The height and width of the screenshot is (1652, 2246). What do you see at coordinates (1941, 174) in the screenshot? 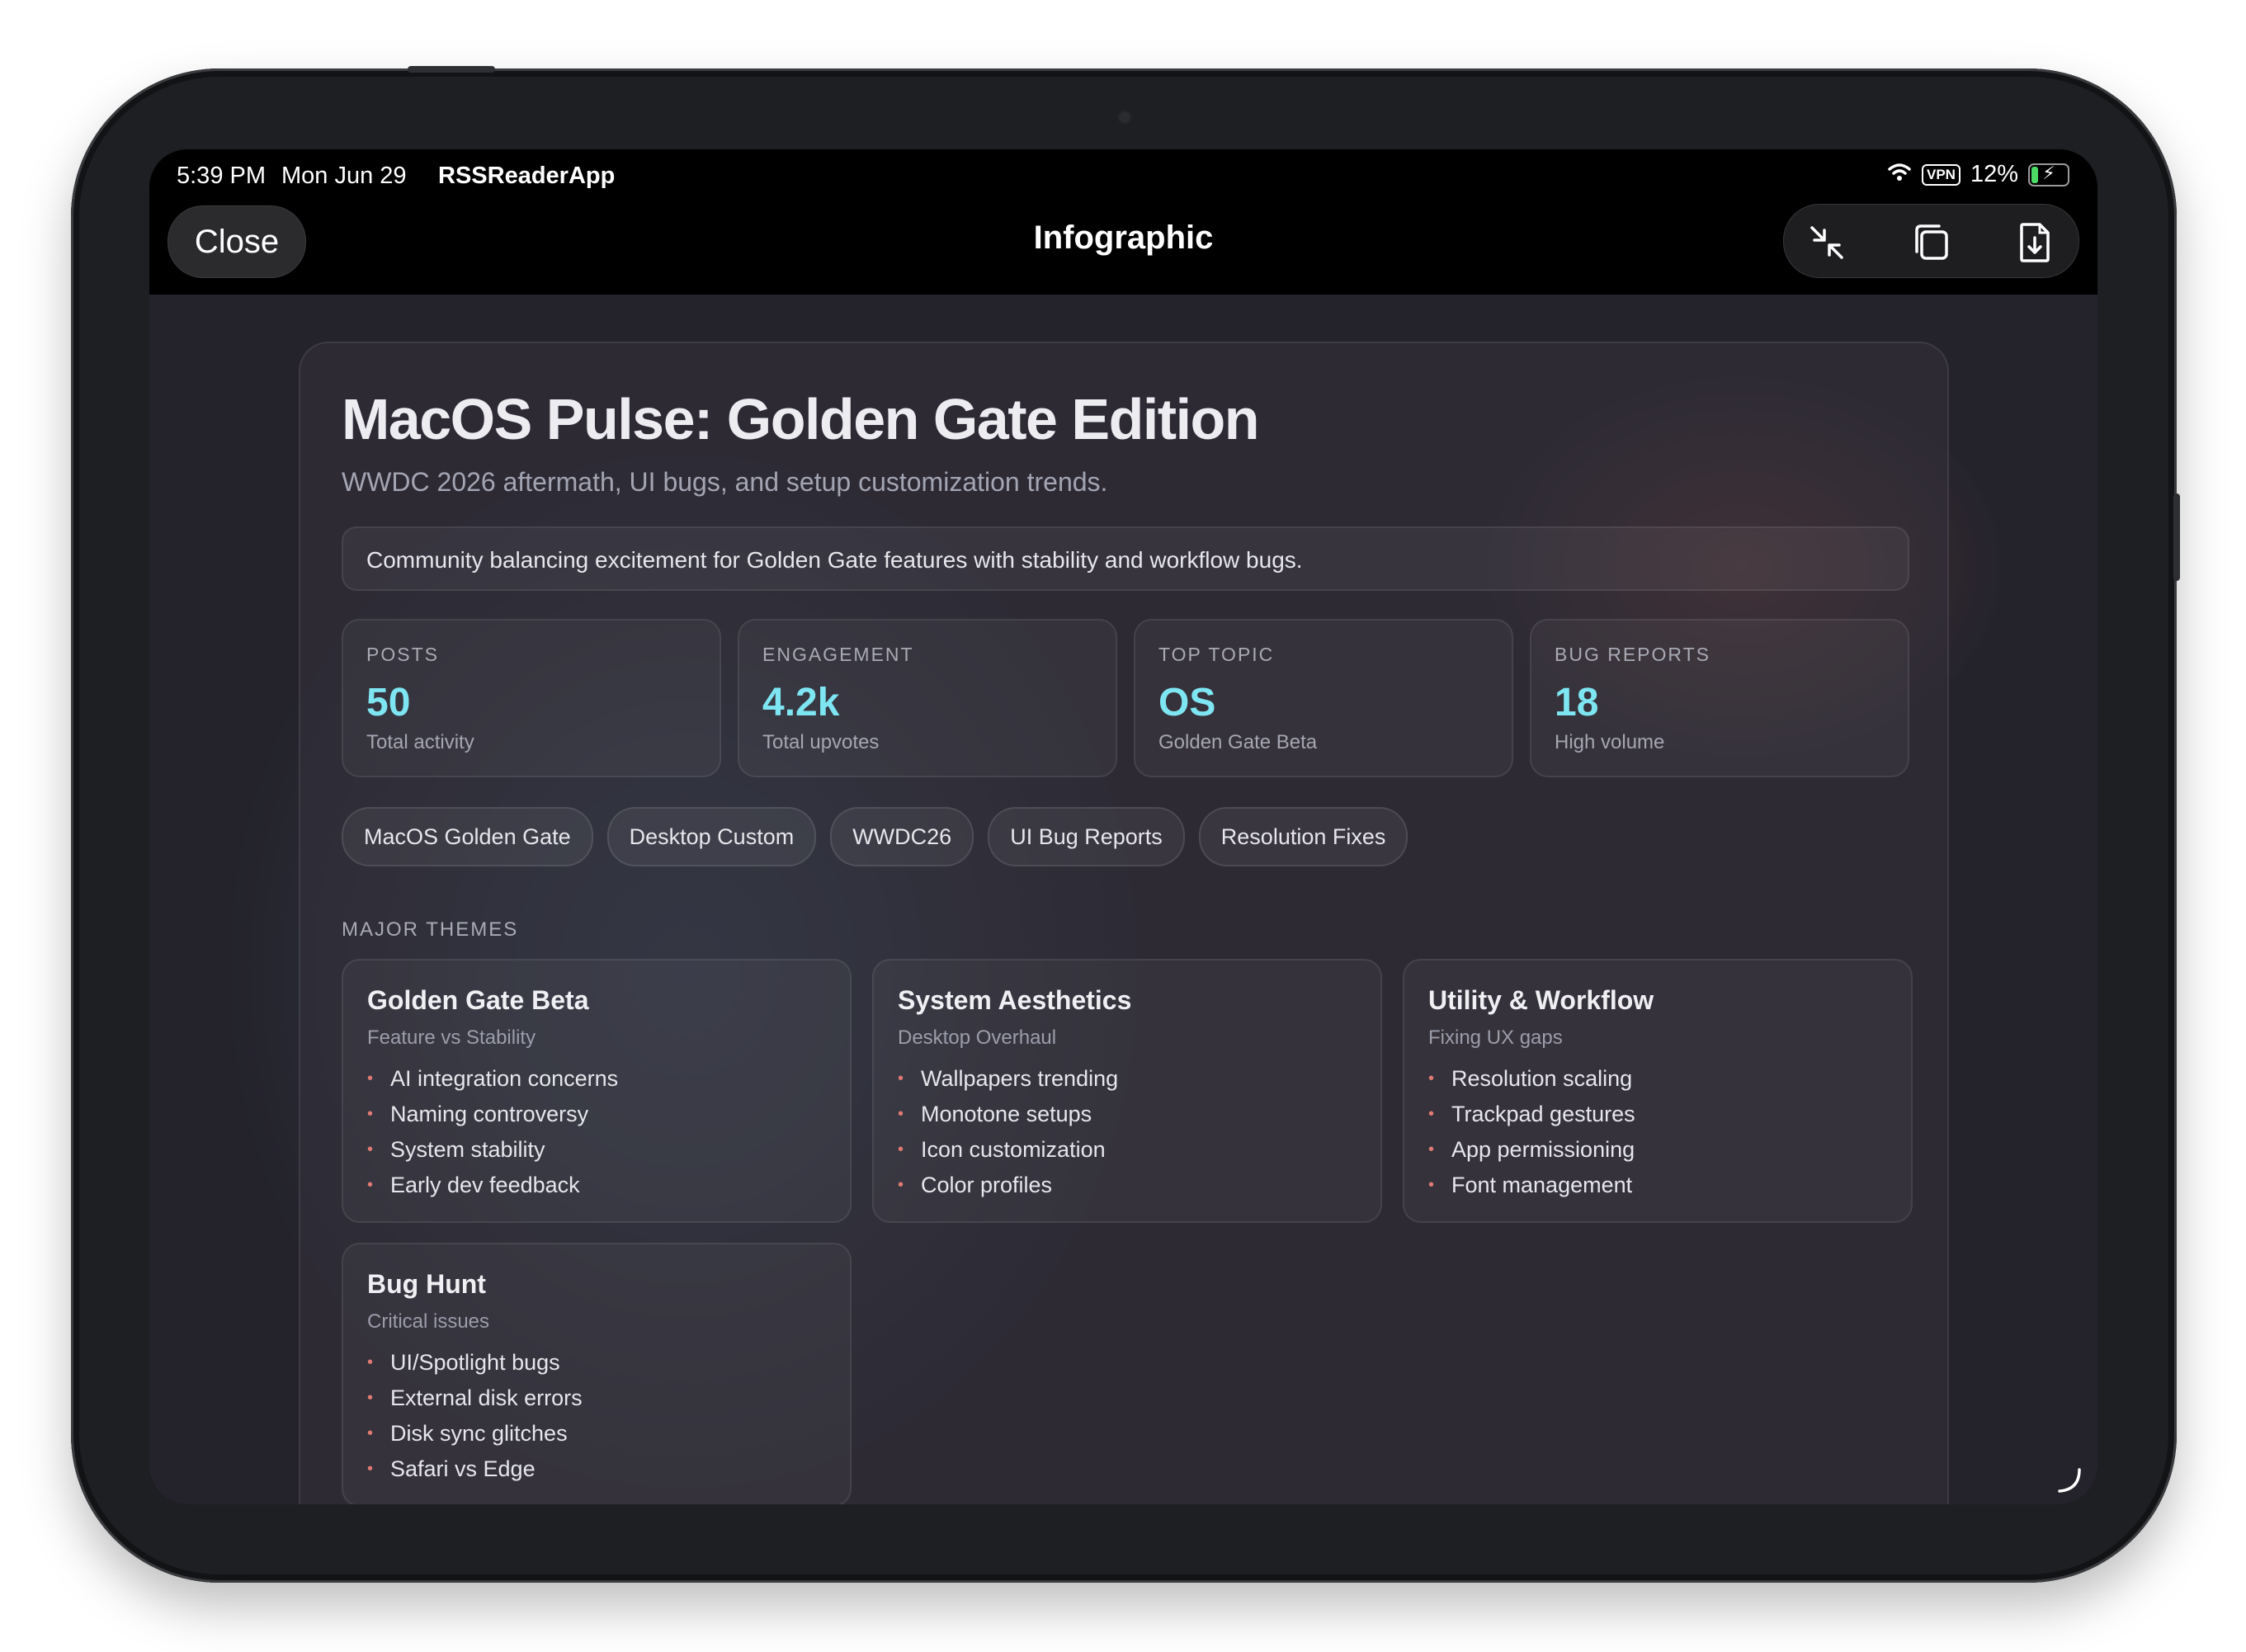
I see `vpn-badge: VPN` at bounding box center [1941, 174].